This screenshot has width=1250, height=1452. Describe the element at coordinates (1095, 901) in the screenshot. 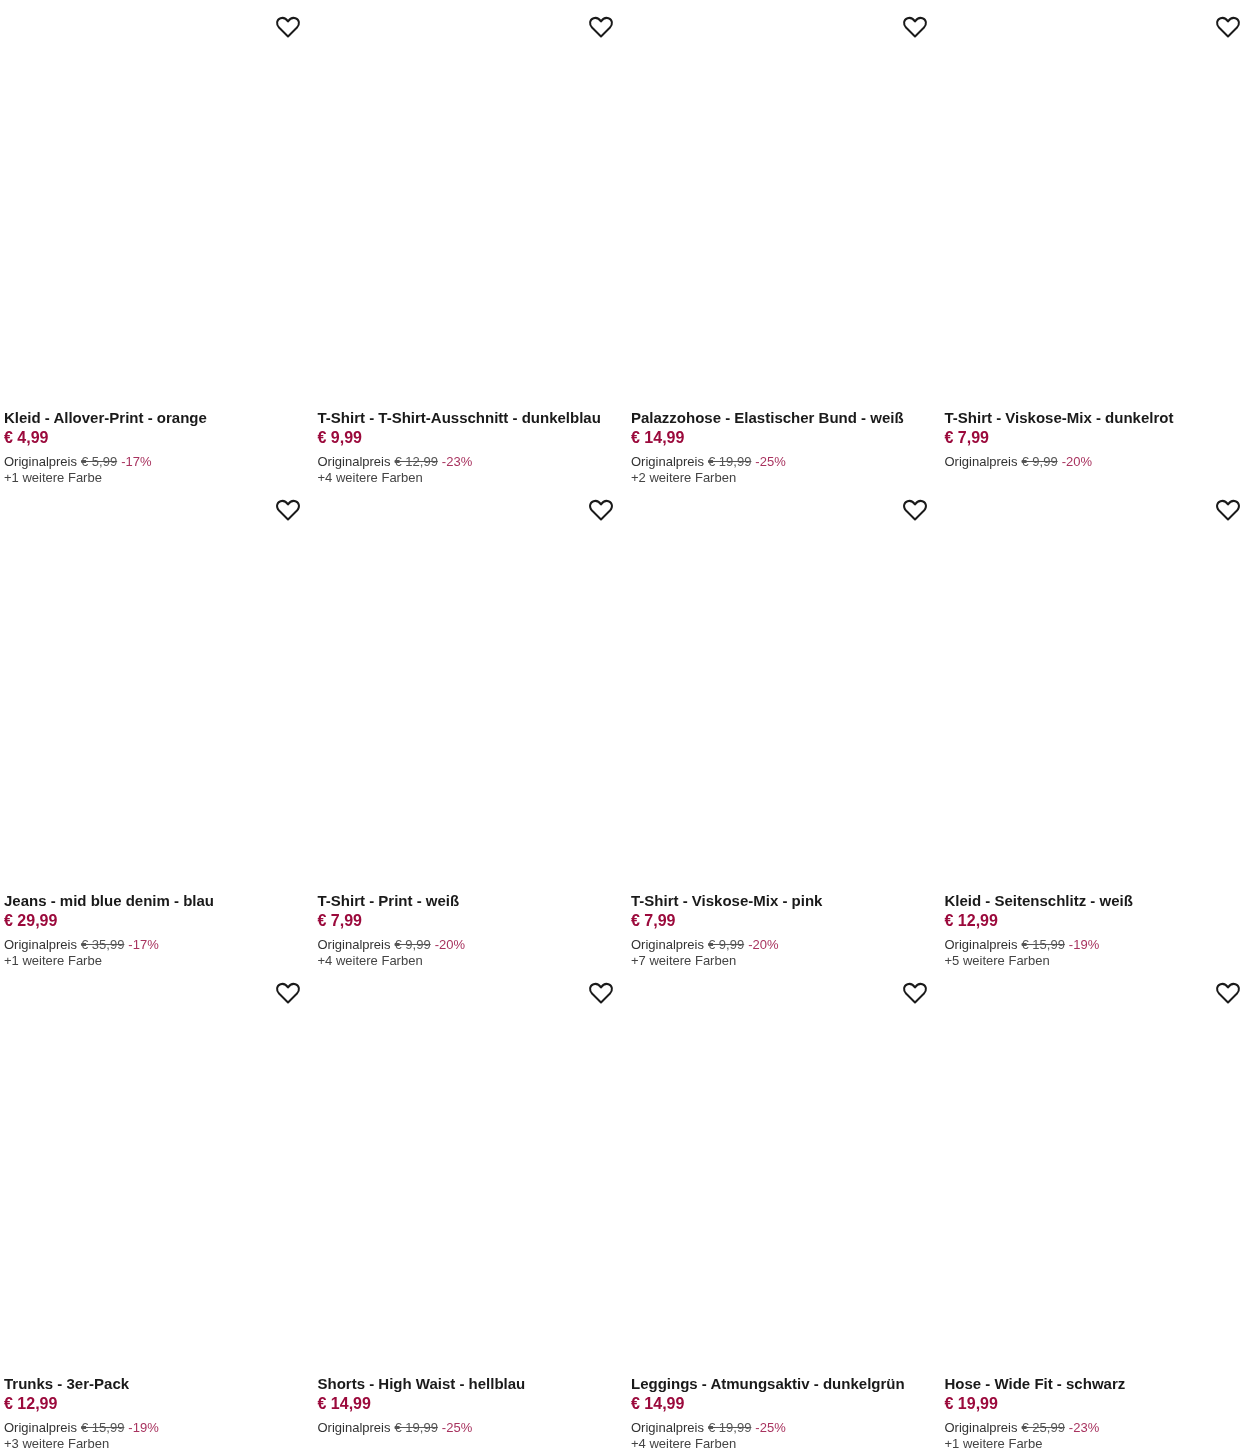

I see `product-title: Kleid - Seitenschlitz - weiß` at that location.